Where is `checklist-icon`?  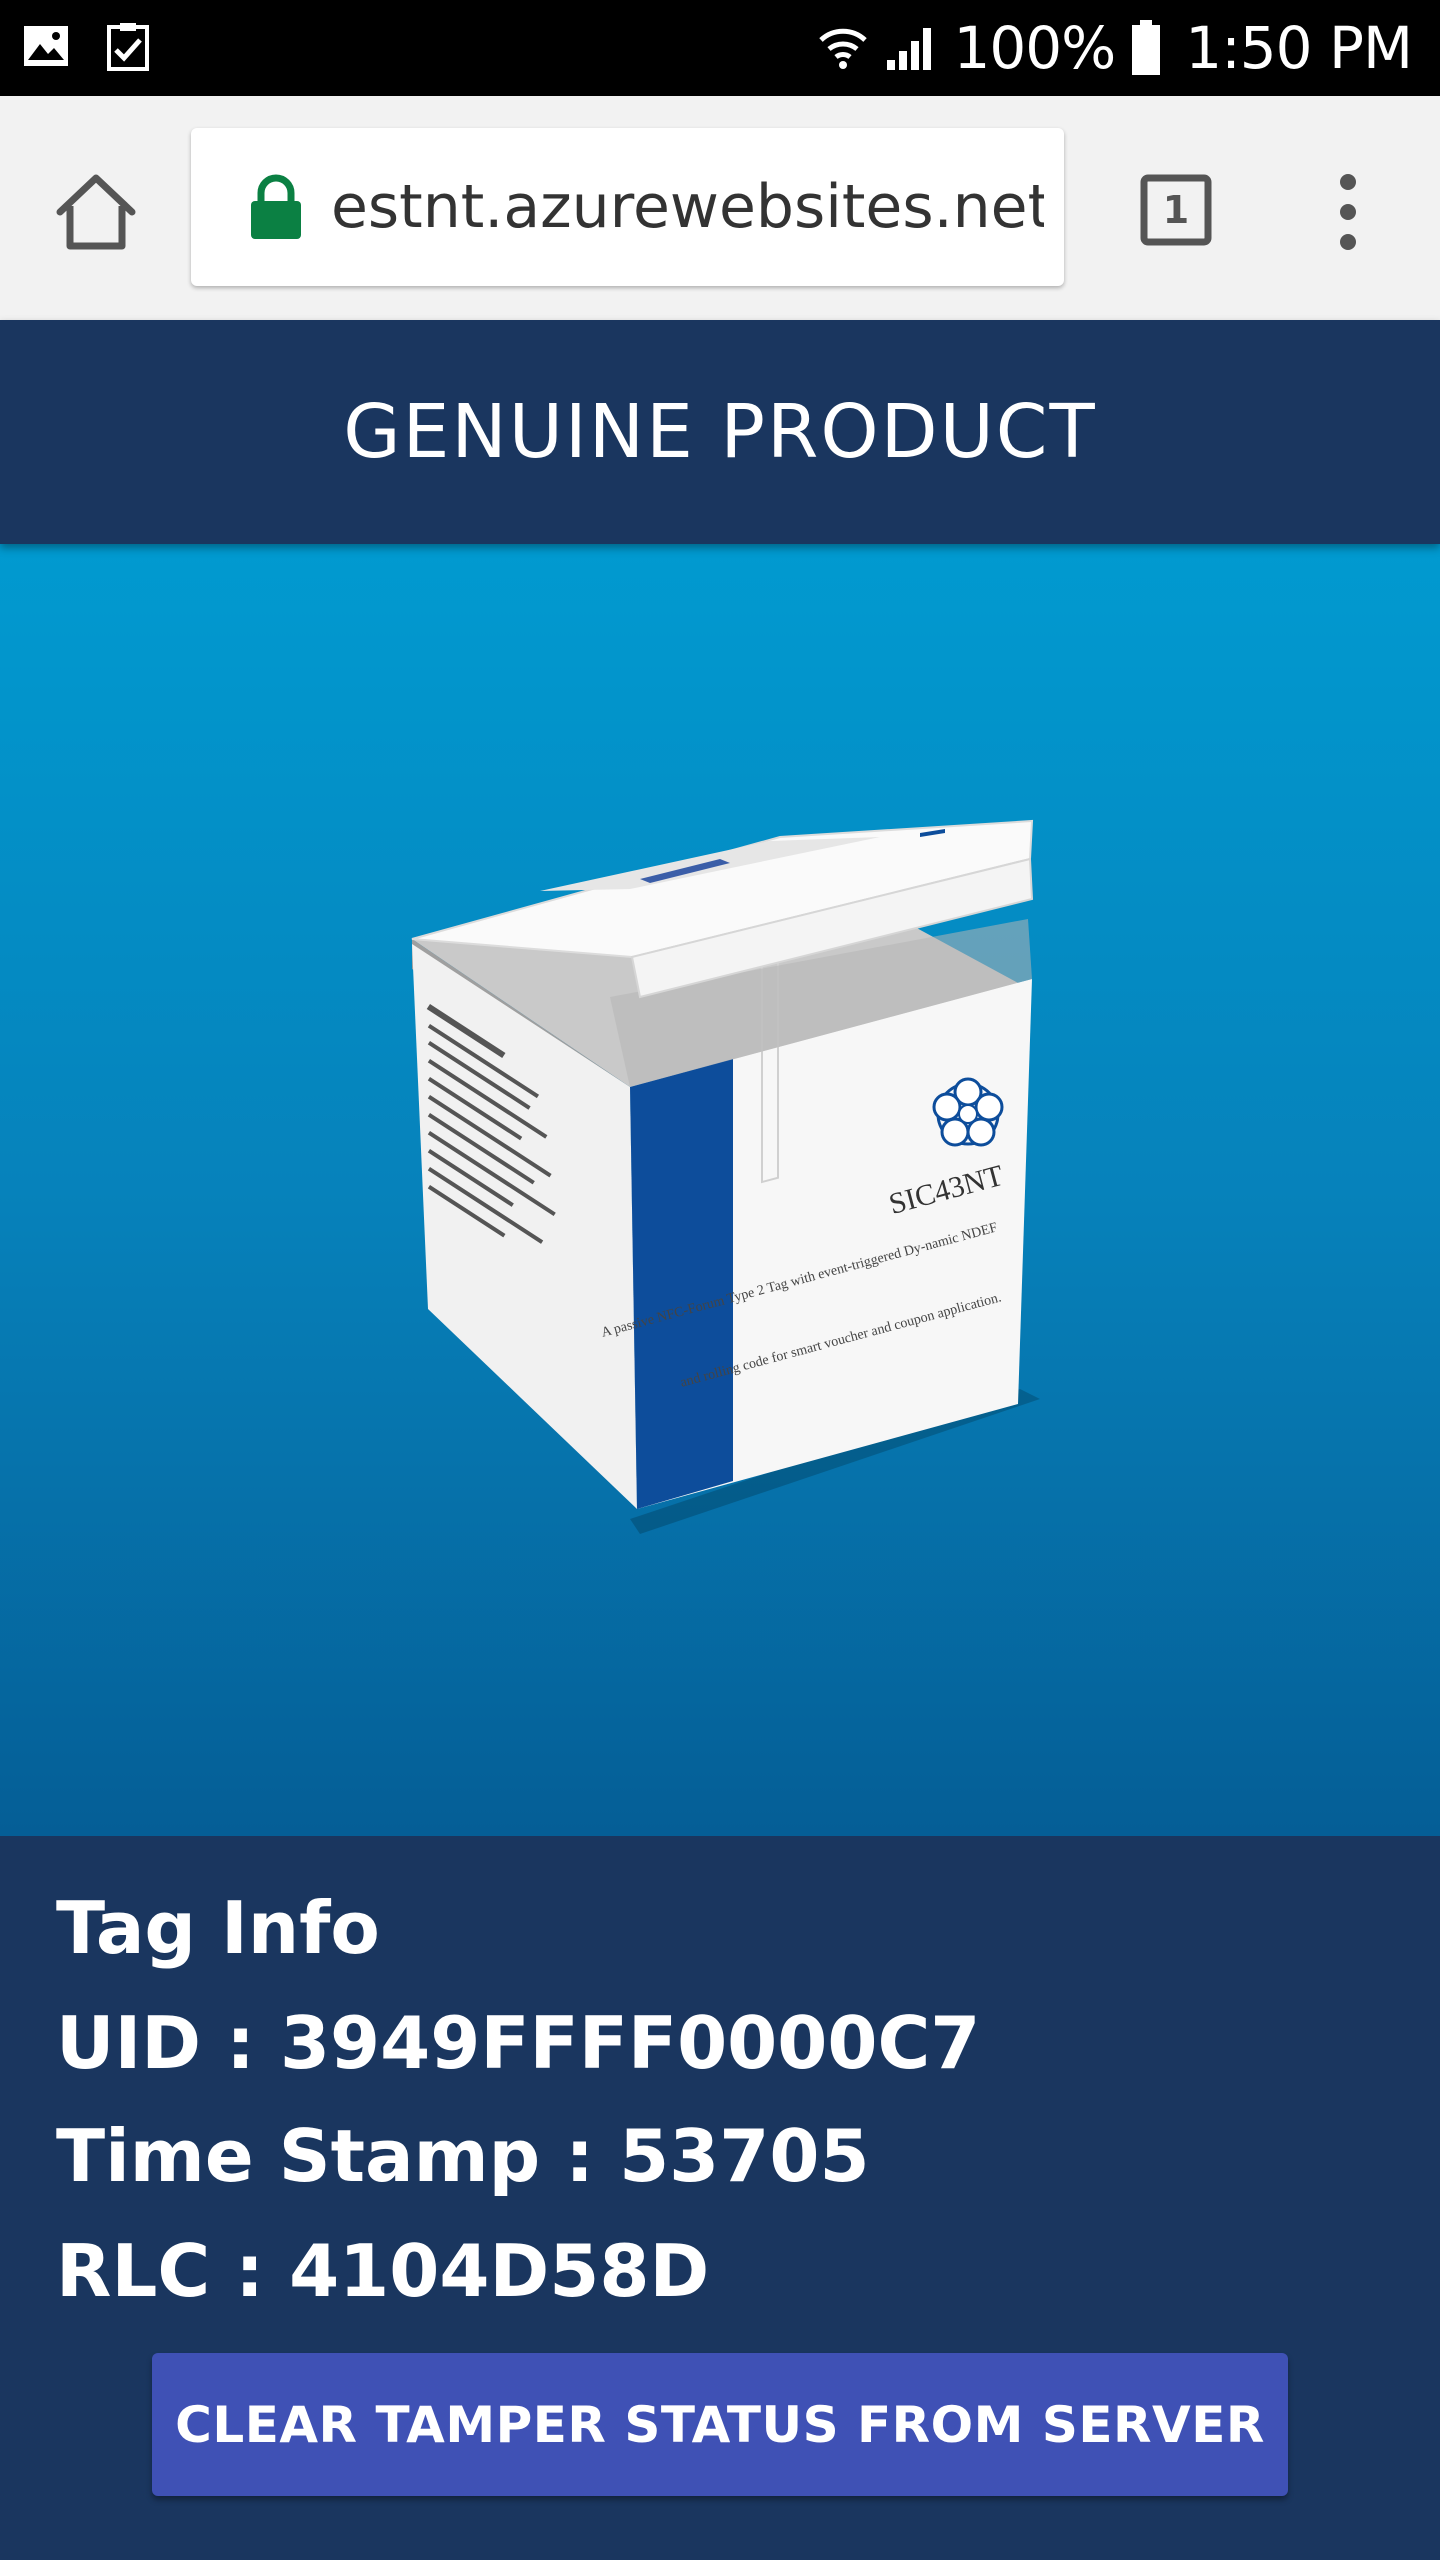 checklist-icon is located at coordinates (128, 47).